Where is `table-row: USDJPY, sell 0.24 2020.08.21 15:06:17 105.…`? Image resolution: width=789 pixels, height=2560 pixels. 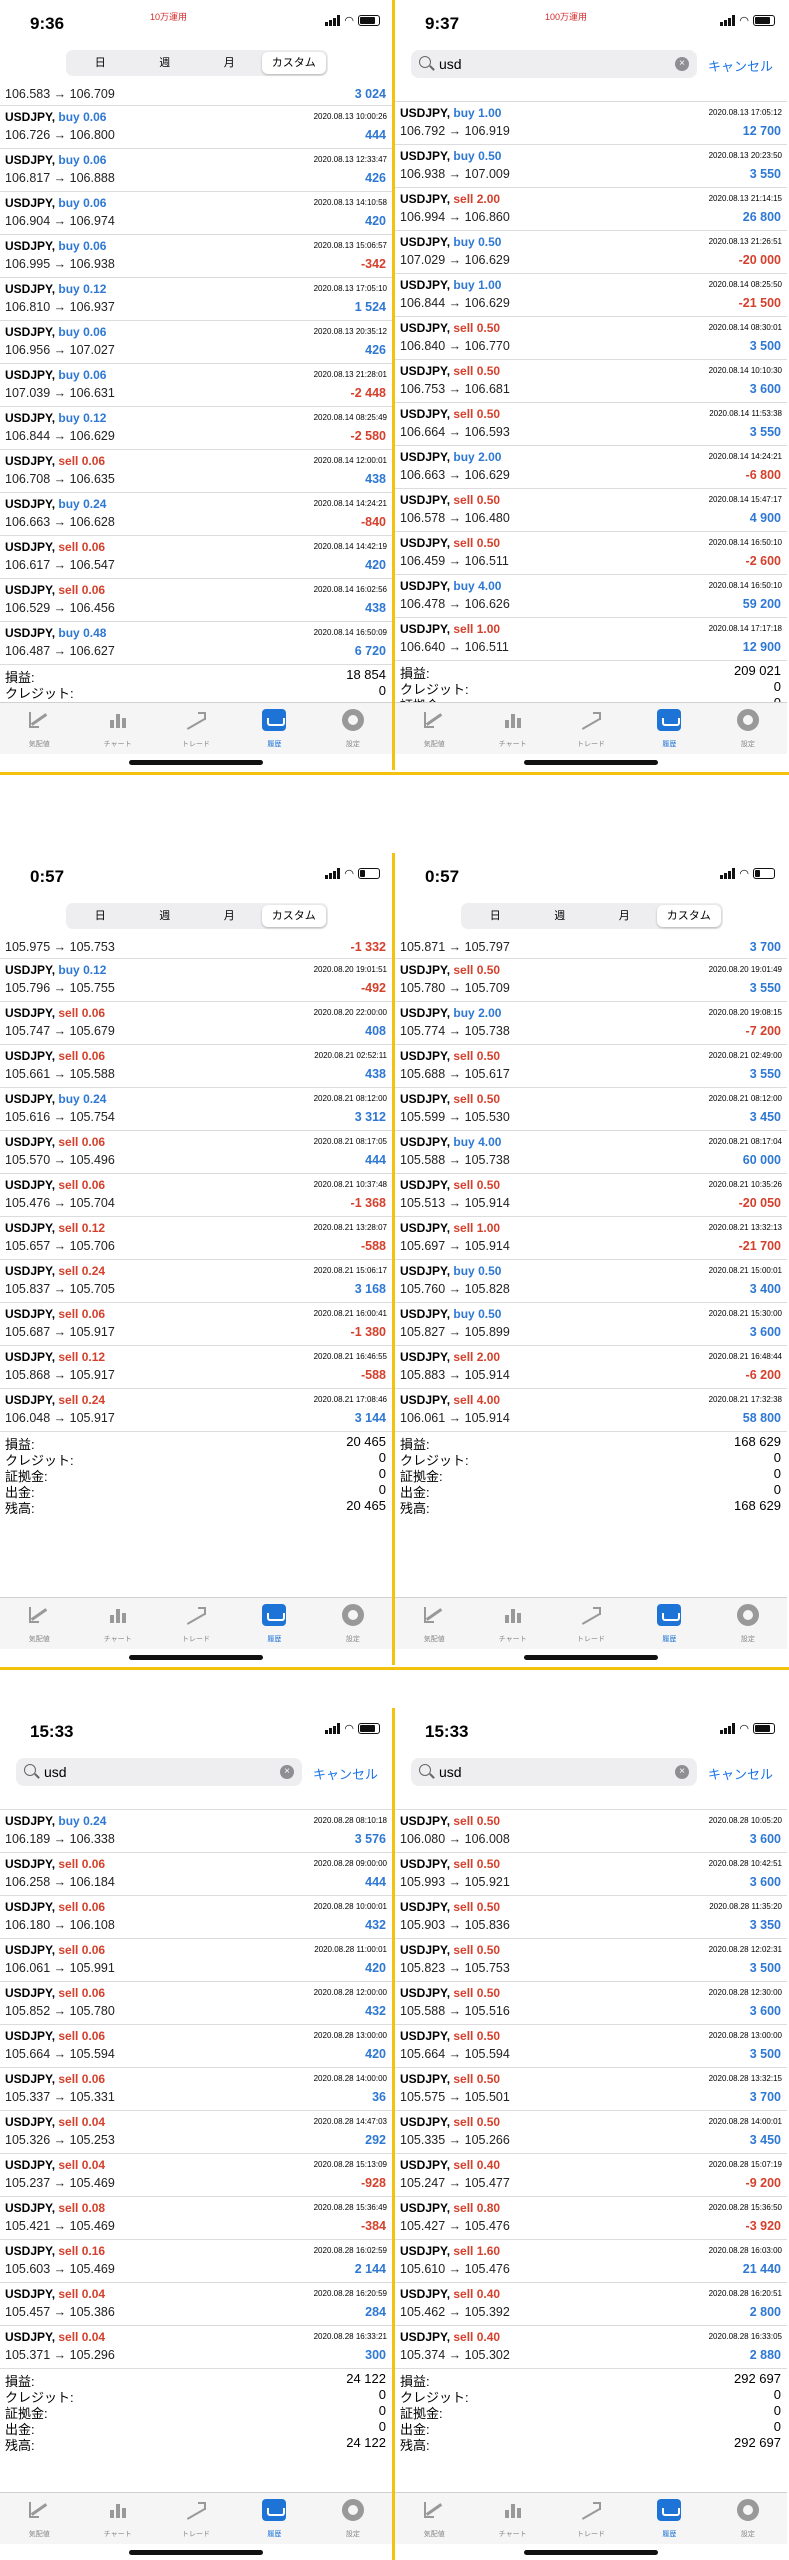 table-row: USDJPY, sell 0.24 2020.08.21 15:06:17 105.… is located at coordinates (196, 1281).